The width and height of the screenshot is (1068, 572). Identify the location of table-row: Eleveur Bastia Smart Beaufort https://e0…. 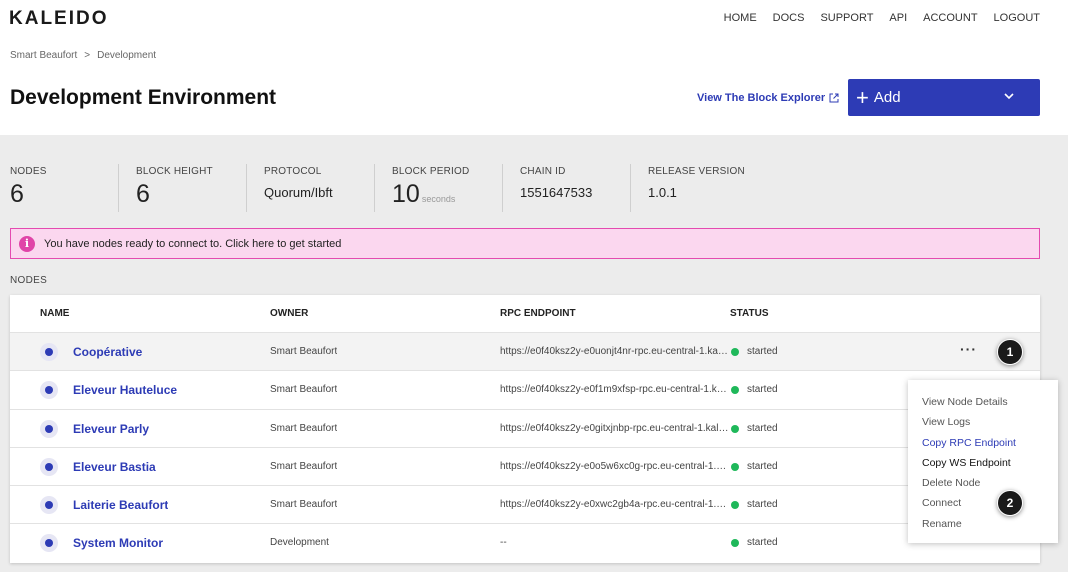
(525, 467).